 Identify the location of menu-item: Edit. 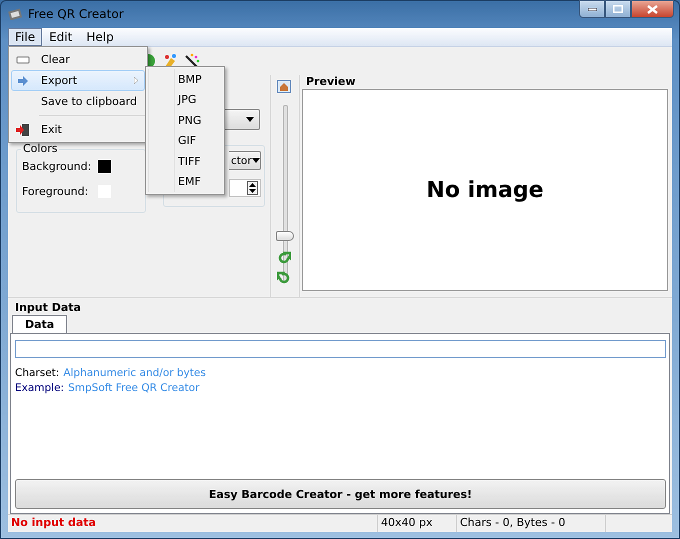
(61, 37).